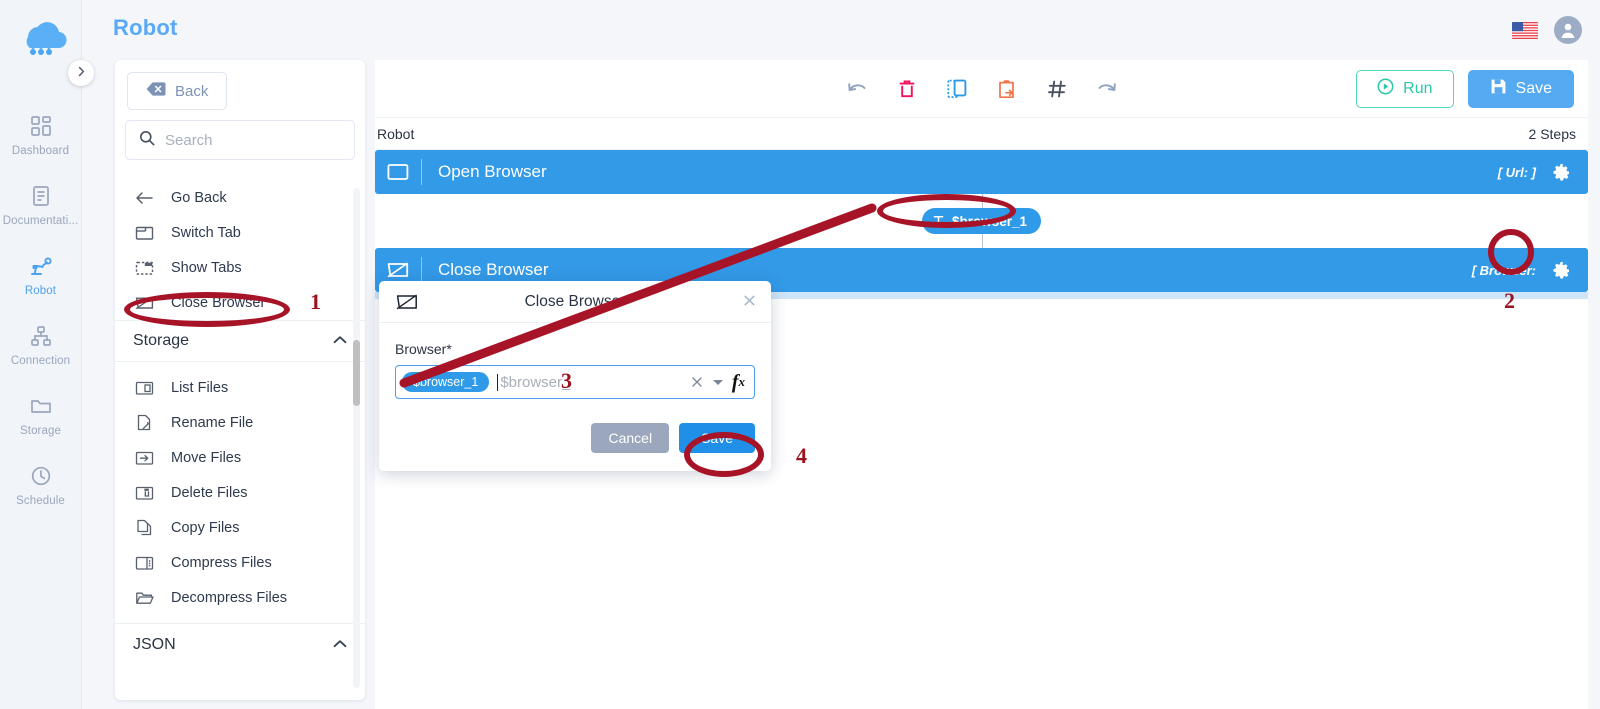 The width and height of the screenshot is (1600, 709). What do you see at coordinates (200, 387) in the screenshot?
I see `action-item-label: List Files` at bounding box center [200, 387].